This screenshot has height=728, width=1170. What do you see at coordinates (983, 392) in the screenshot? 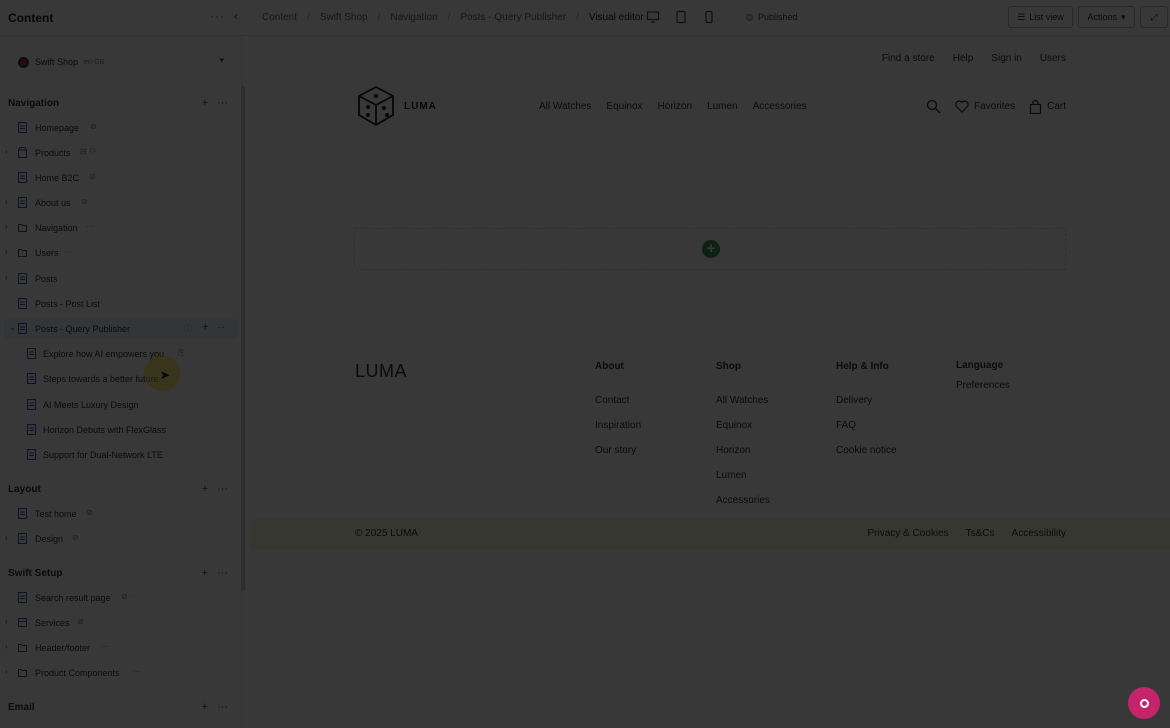
I see `footer-link: Preferences` at bounding box center [983, 392].